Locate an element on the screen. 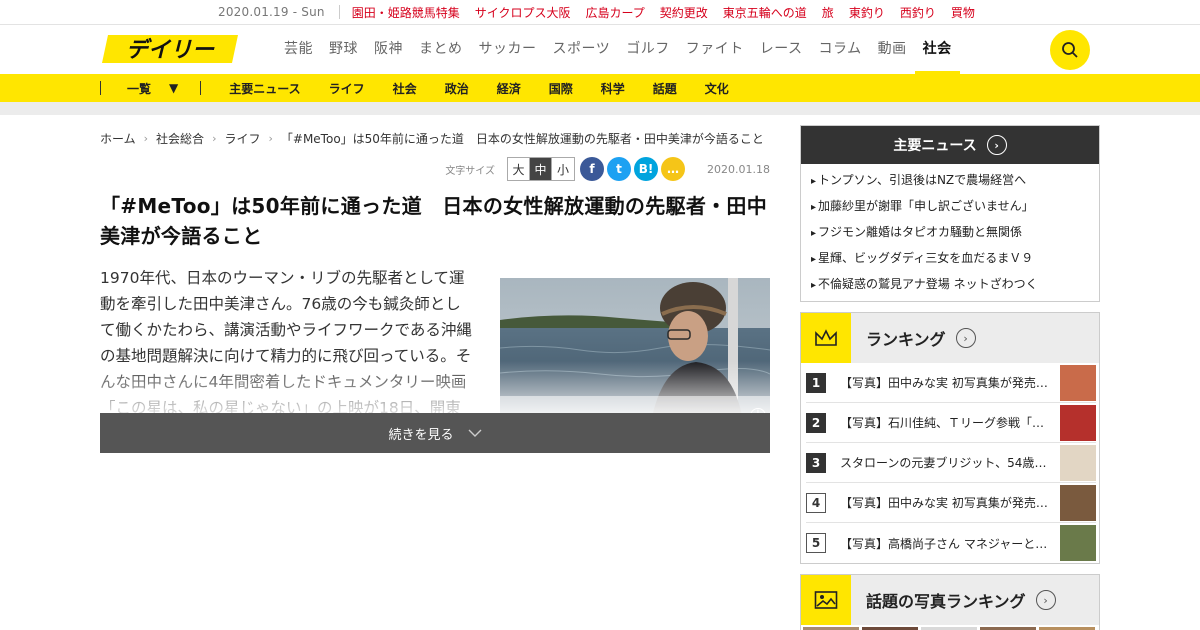  ranking-item-title: 【写真】田中みな実 初写真集が発売前に重版 is located at coordinates (948, 503).